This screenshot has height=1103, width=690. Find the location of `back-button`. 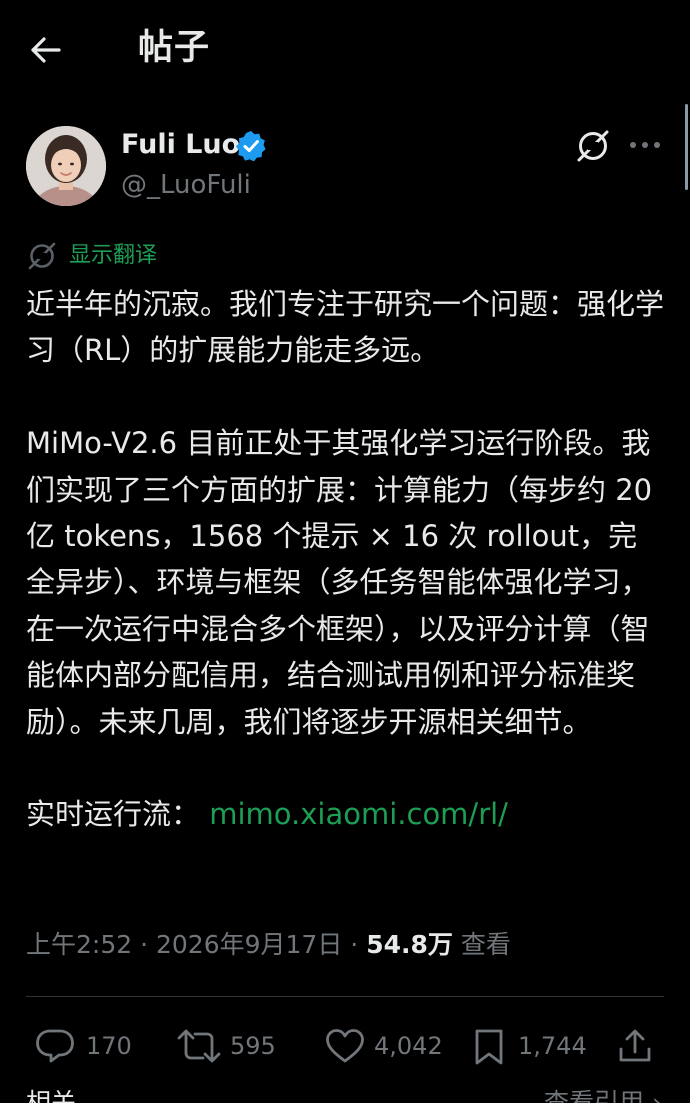

back-button is located at coordinates (46, 50).